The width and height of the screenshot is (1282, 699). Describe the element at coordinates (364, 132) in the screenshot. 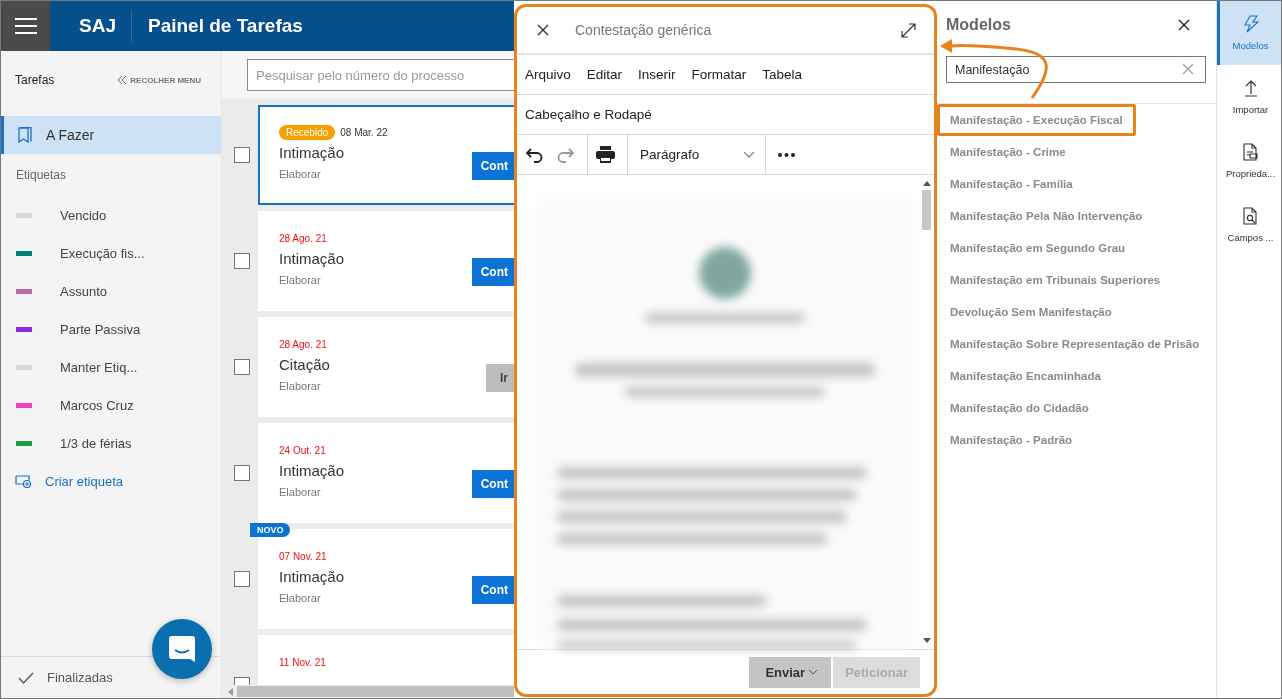

I see `task-date: 08 Mar. 22` at that location.